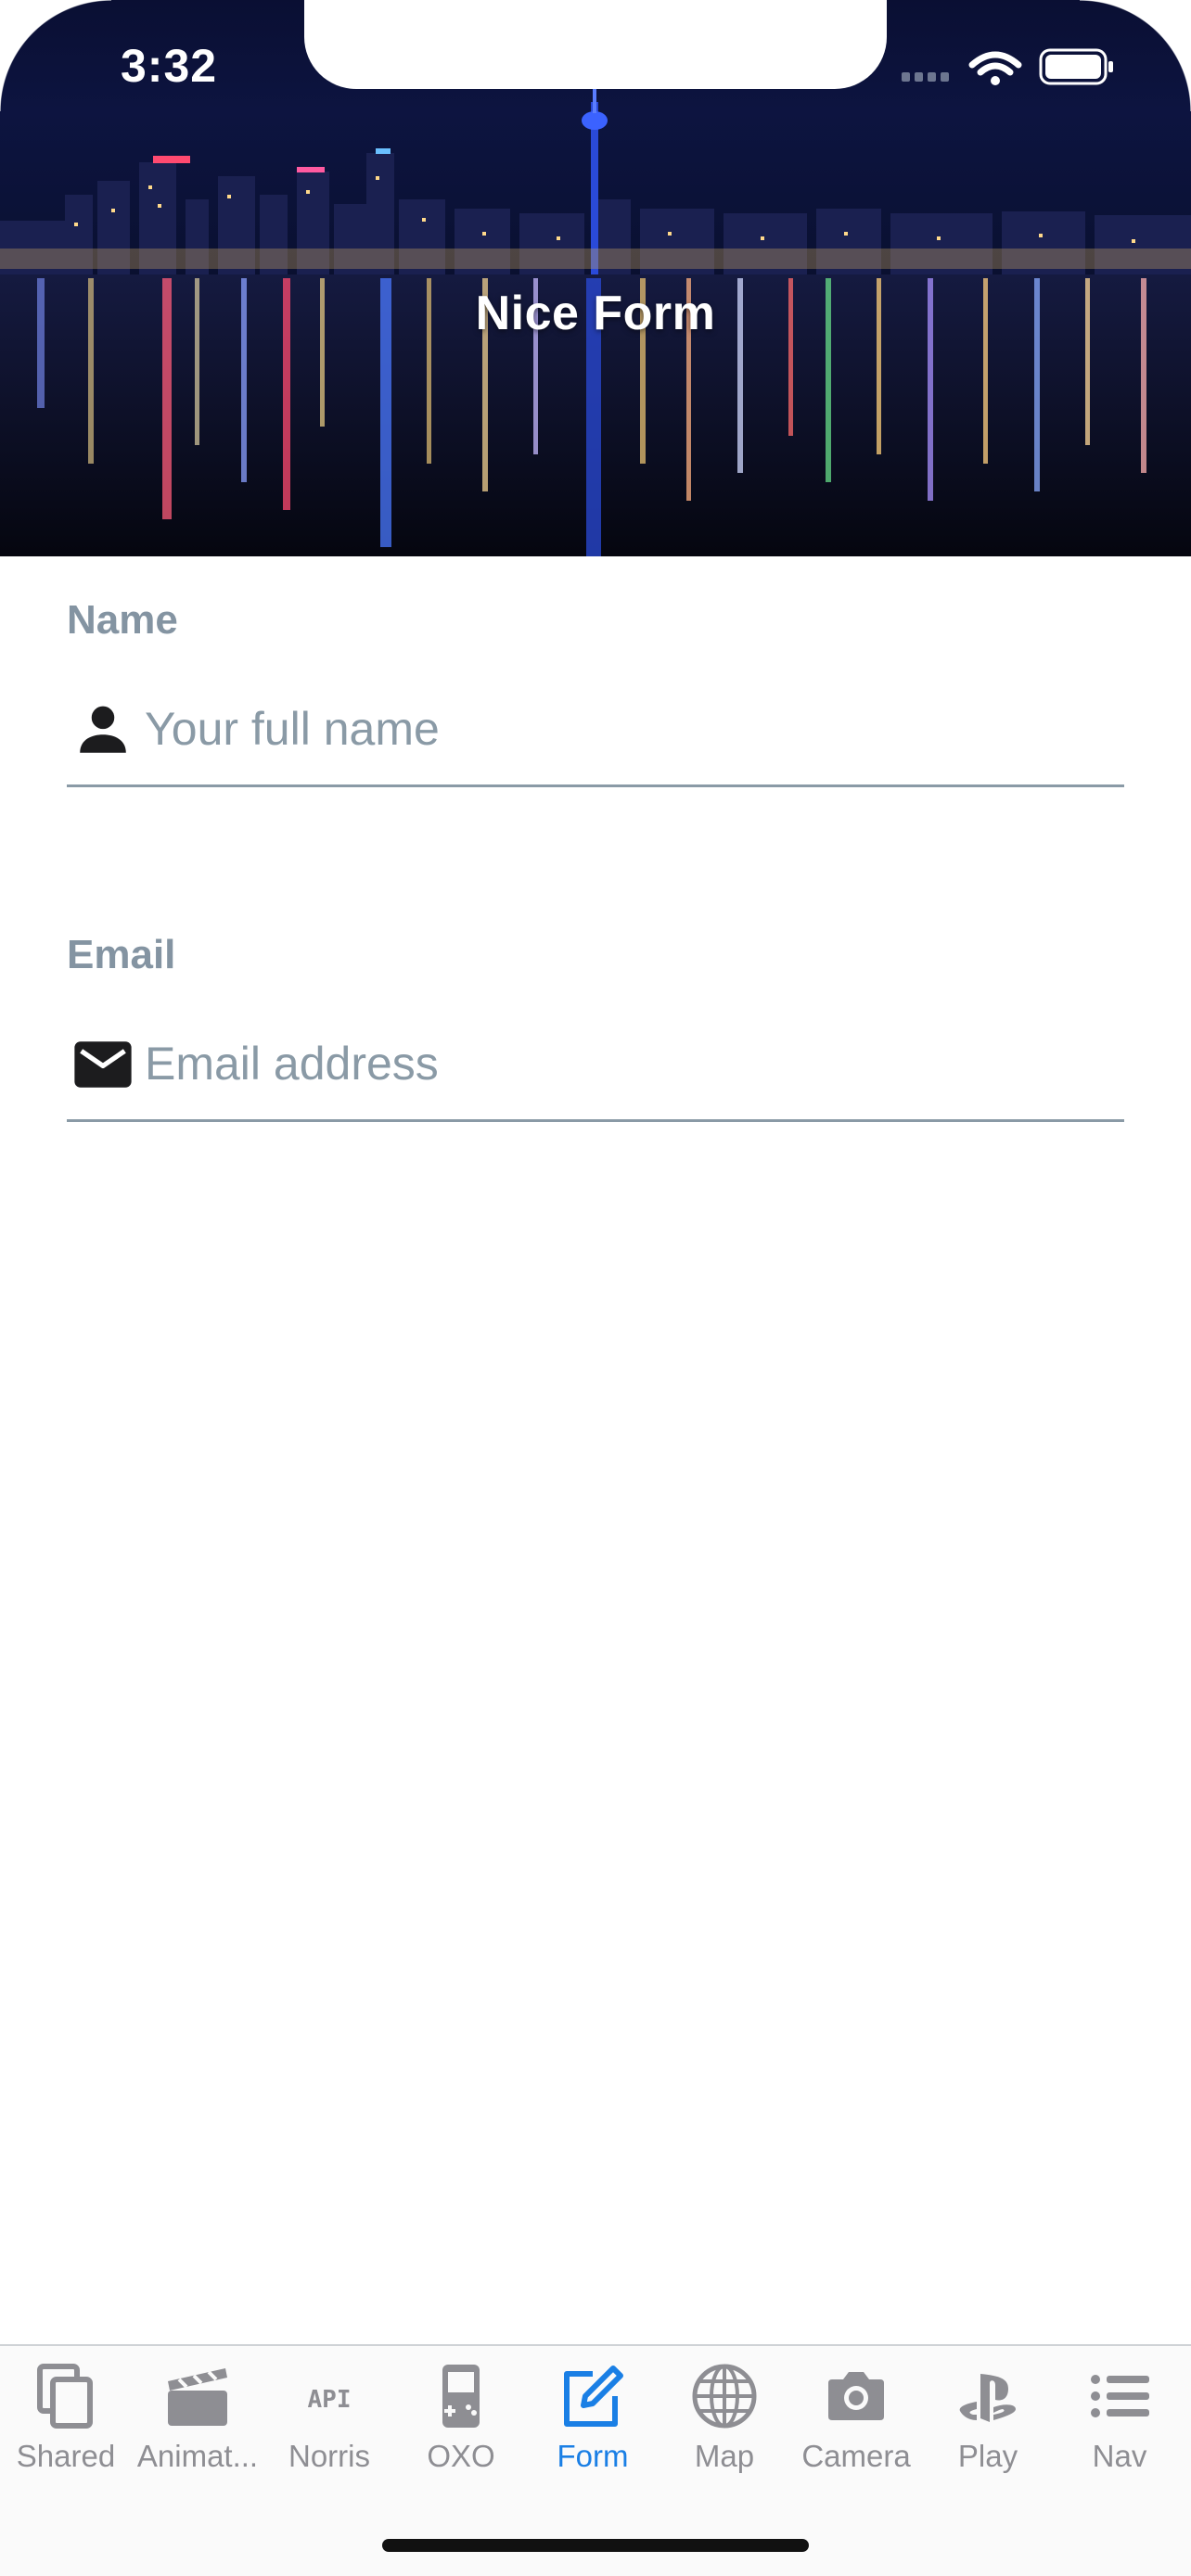 Image resolution: width=1191 pixels, height=2576 pixels. I want to click on tab-nav: Nav, so click(1119, 2428).